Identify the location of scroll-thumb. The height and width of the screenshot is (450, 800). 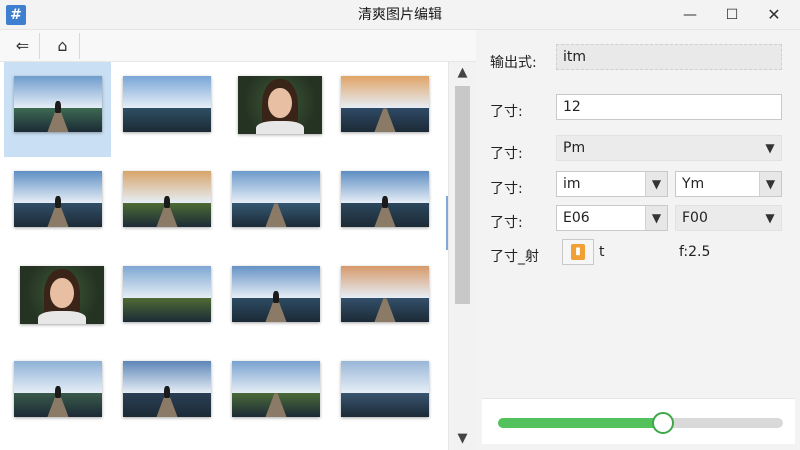
(462, 195).